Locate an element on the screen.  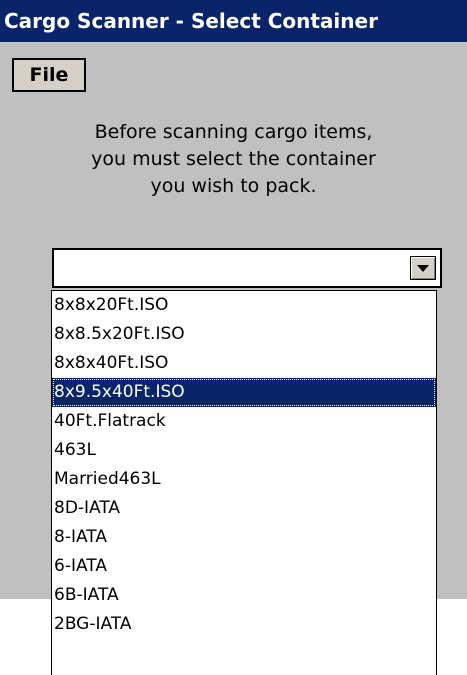
list-item: 8x8x20Ft.ISO is located at coordinates (244, 305).